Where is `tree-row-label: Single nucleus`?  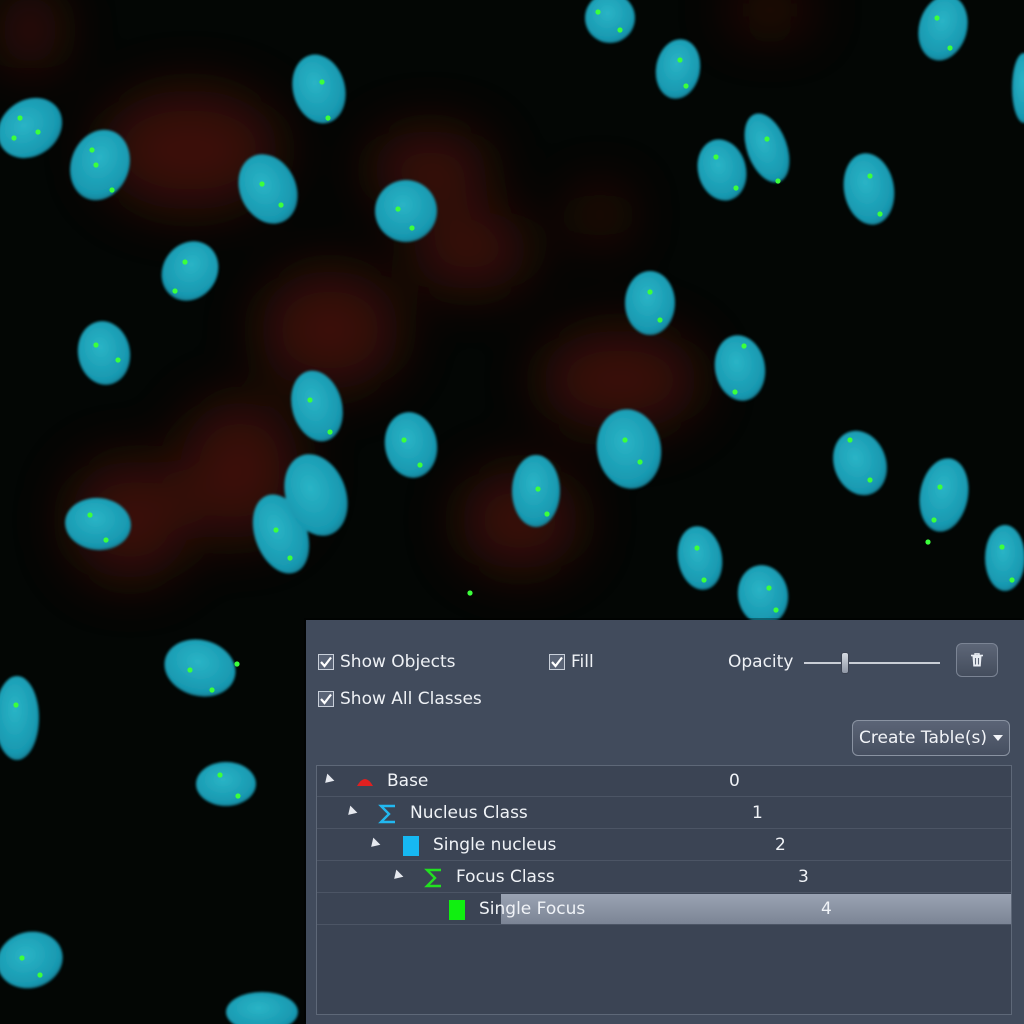
tree-row-label: Single nucleus is located at coordinates (495, 845).